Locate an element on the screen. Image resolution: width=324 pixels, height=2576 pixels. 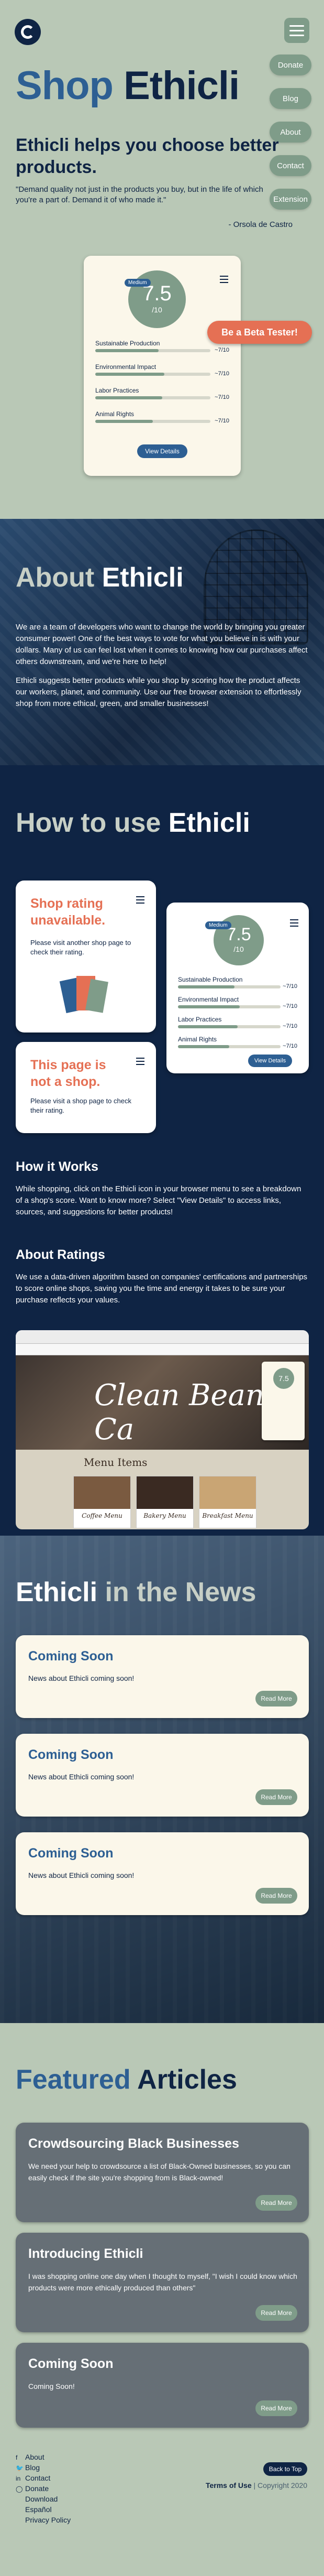
footer-link-donate: ◯ Donate is located at coordinates (32, 2489).